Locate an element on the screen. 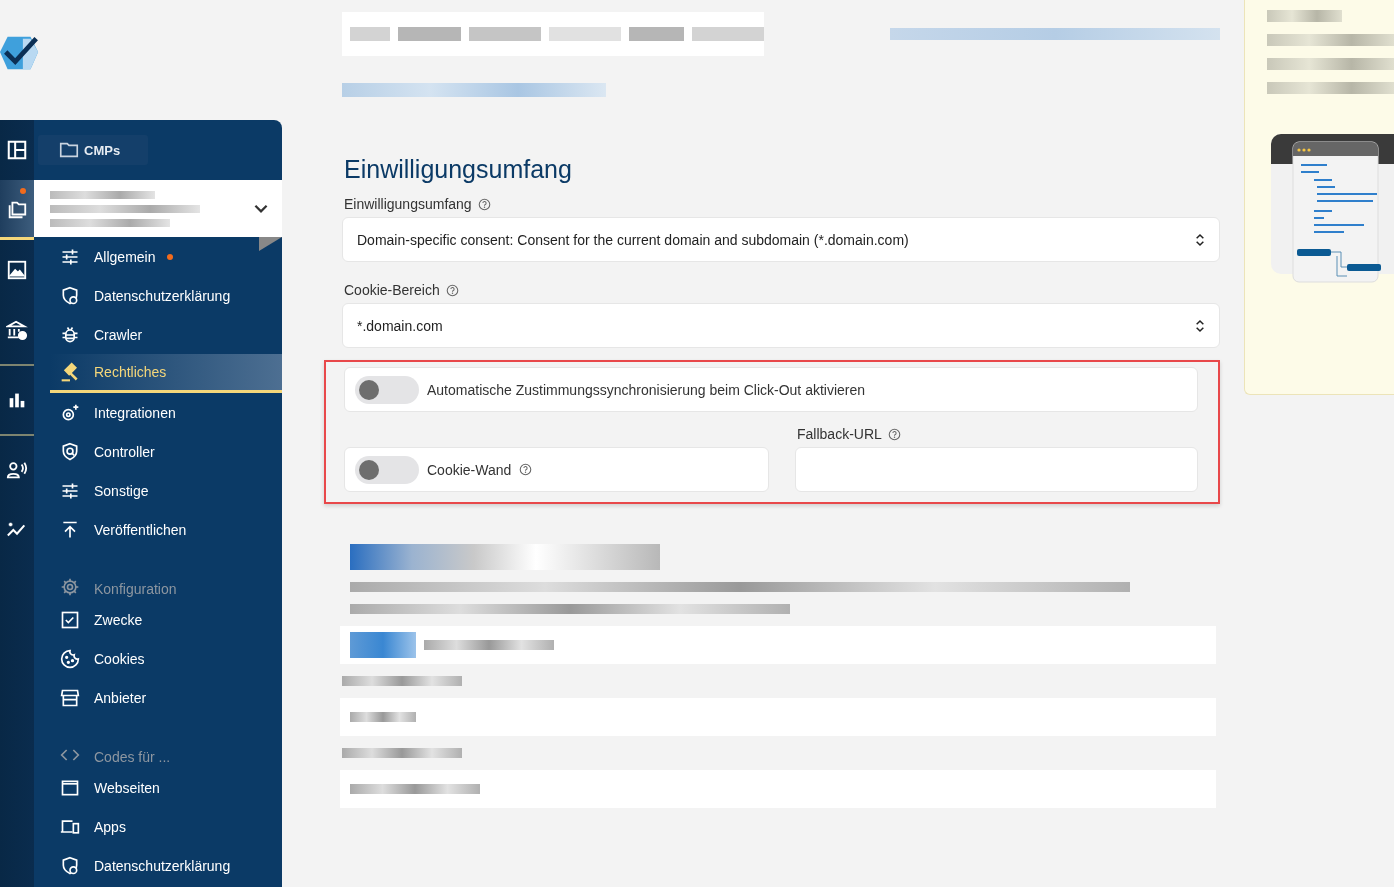 This screenshot has width=1394, height=887. shield-q-icon is located at coordinates (70, 451).